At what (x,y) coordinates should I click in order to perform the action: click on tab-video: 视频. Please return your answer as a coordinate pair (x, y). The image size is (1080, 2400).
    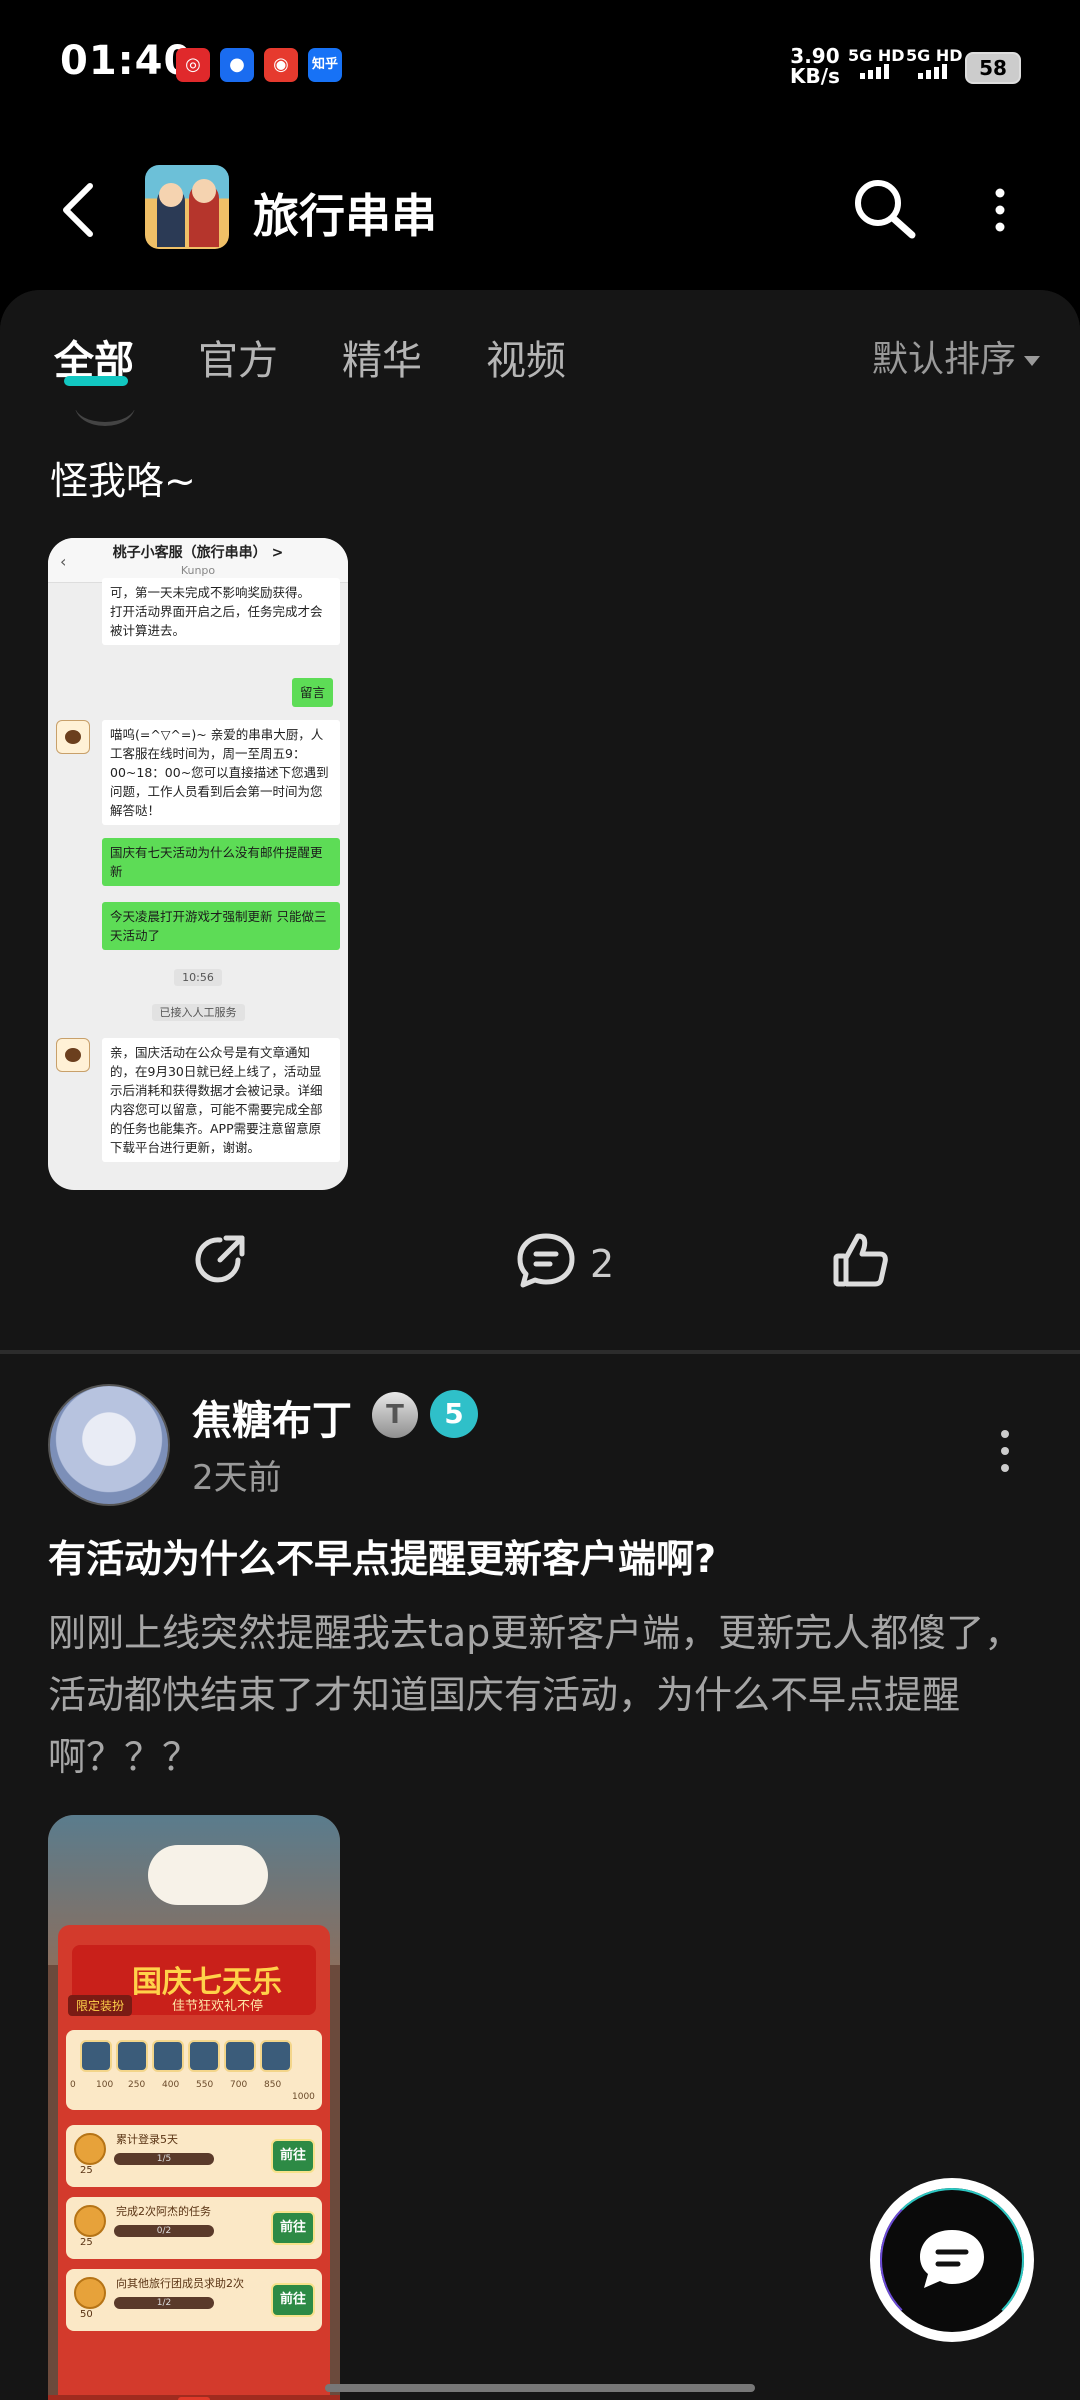
    Looking at the image, I should click on (526, 357).